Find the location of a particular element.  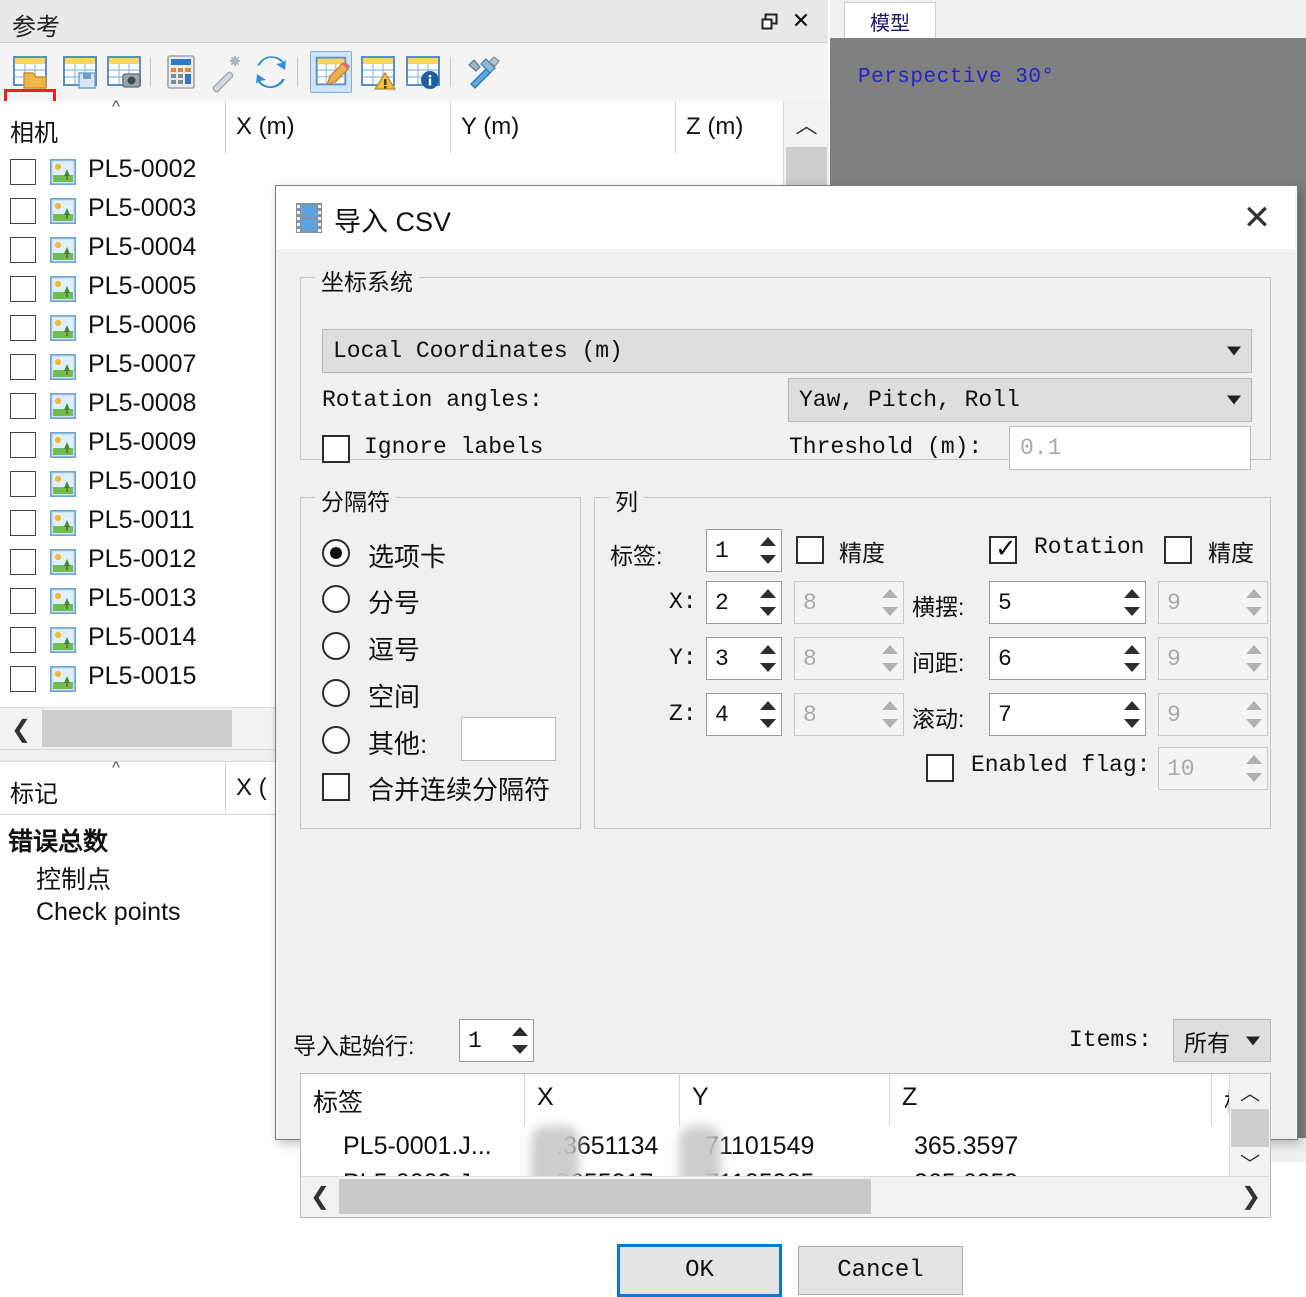

start-row-spinner: 1 is located at coordinates (496, 1040).